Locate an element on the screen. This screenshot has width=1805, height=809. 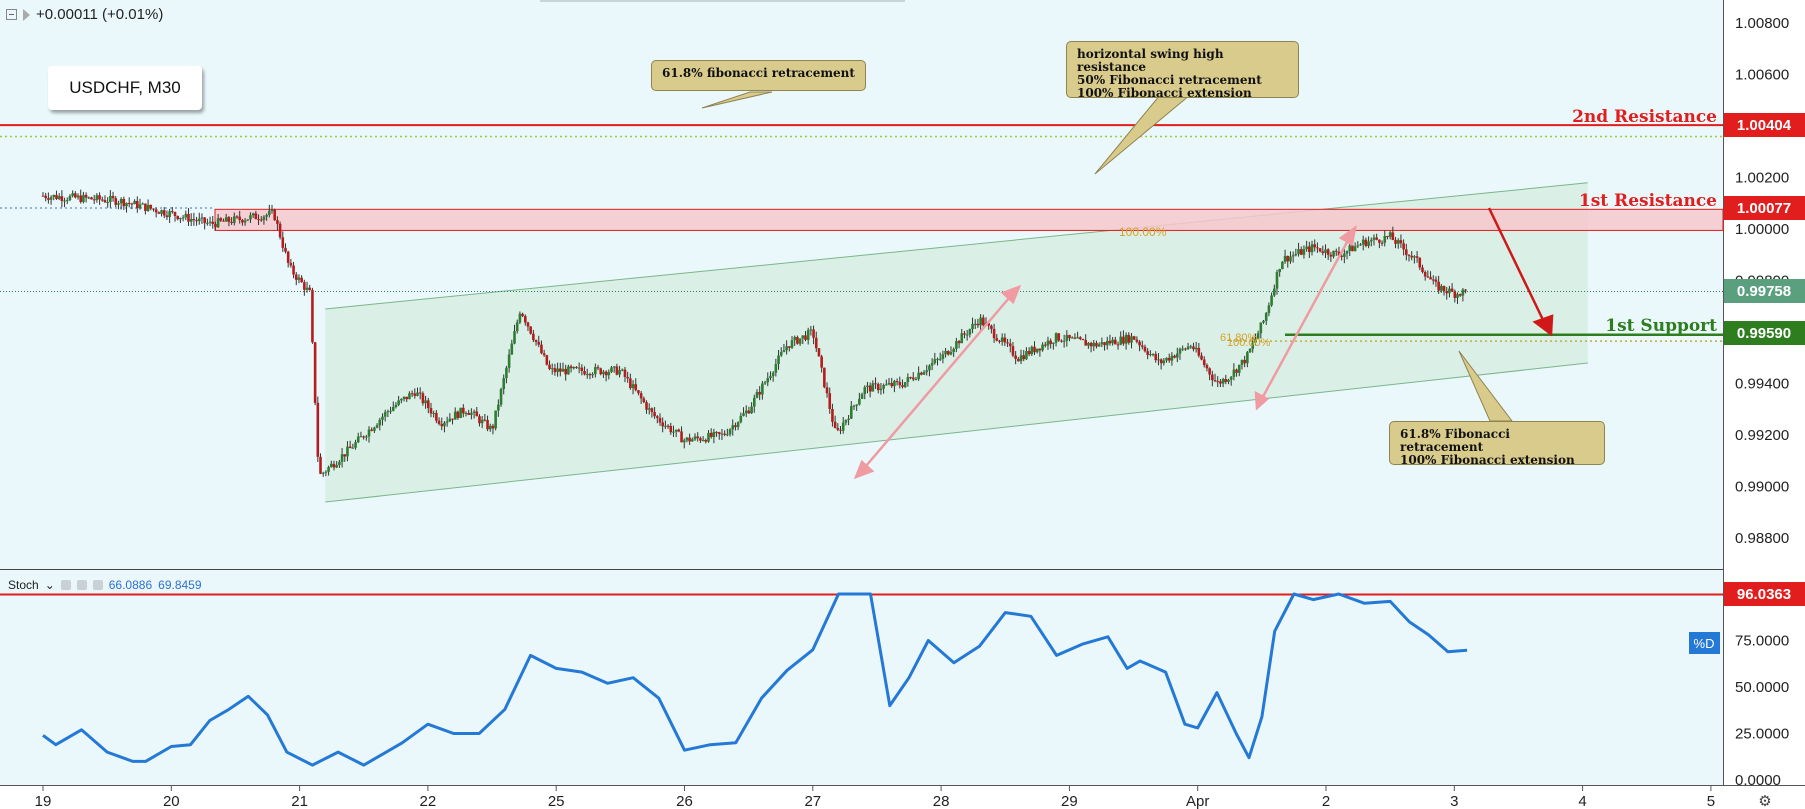
settings-icon is located at coordinates (81, 585).